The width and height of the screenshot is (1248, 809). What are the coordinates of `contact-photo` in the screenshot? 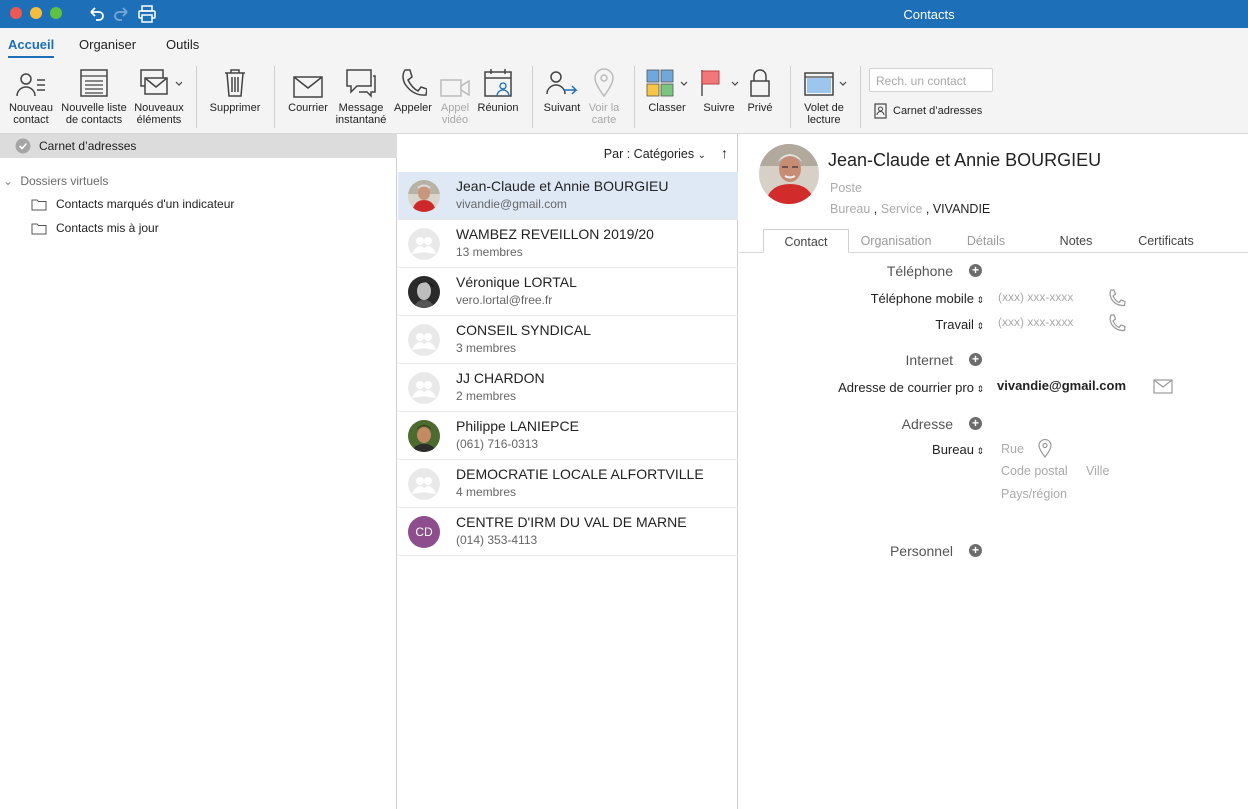 It's located at (789, 174).